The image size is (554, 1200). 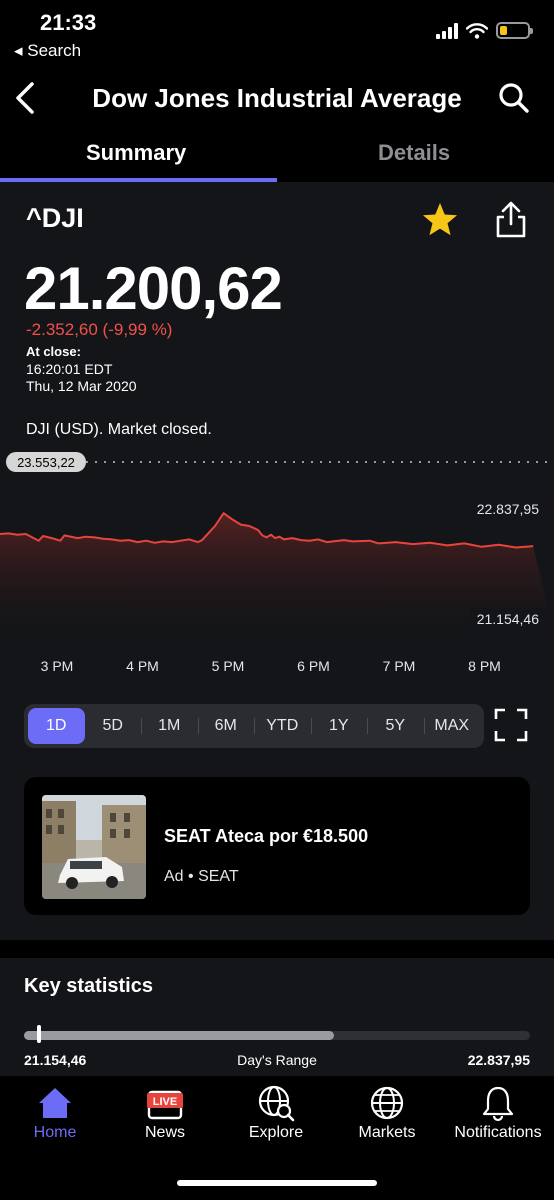 I want to click on tab-details: Details, so click(x=414, y=153).